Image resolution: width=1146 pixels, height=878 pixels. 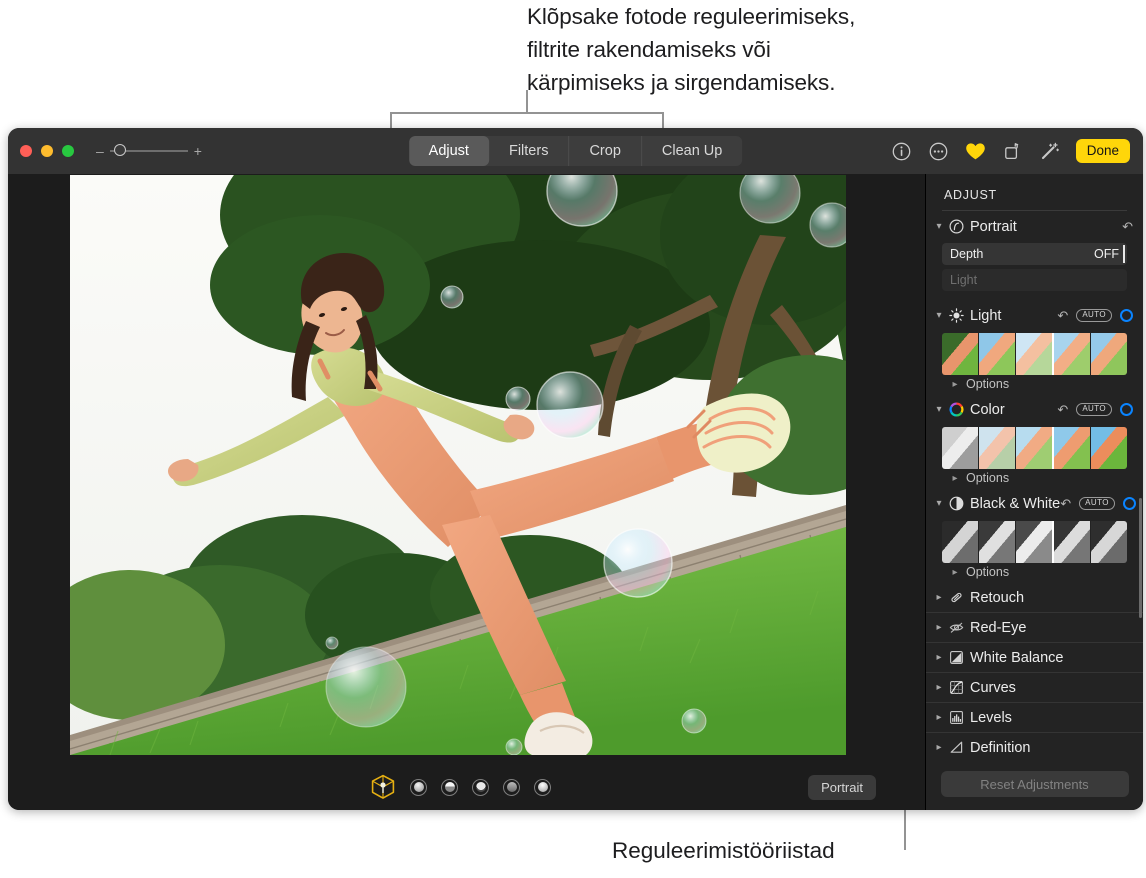 What do you see at coordinates (987, 409) in the screenshot?
I see `sidebar-group-label-color: Color` at bounding box center [987, 409].